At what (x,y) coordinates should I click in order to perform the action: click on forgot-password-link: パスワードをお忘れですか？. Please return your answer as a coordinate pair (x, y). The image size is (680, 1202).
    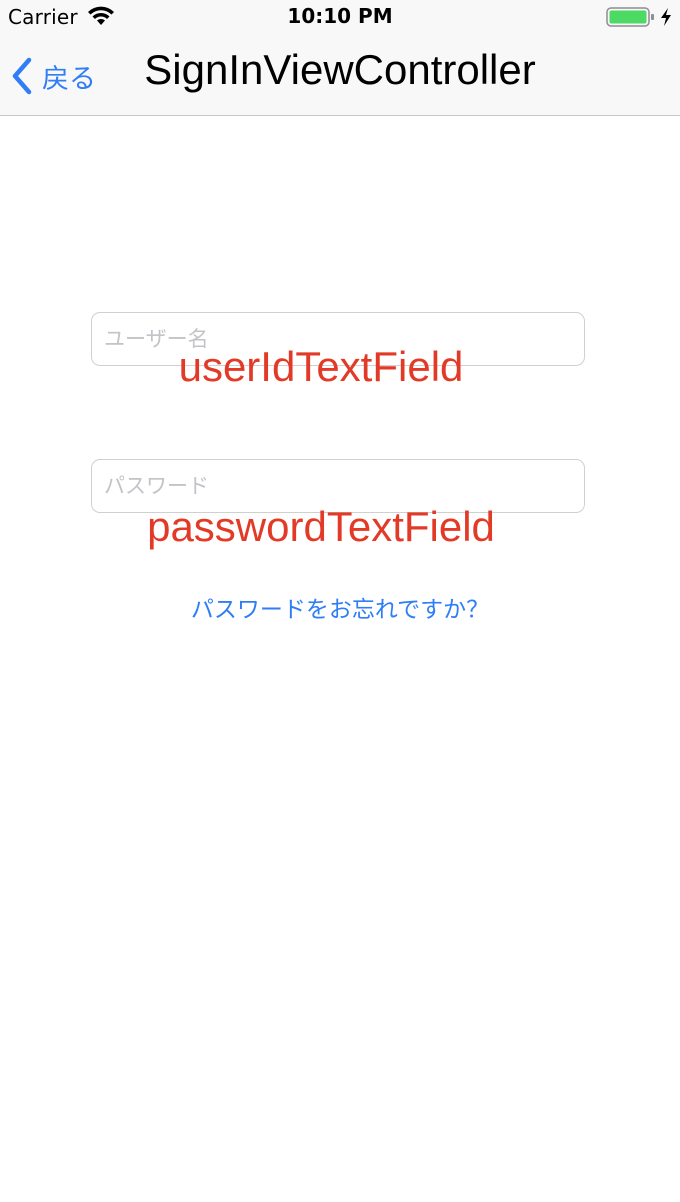
    Looking at the image, I should click on (340, 607).